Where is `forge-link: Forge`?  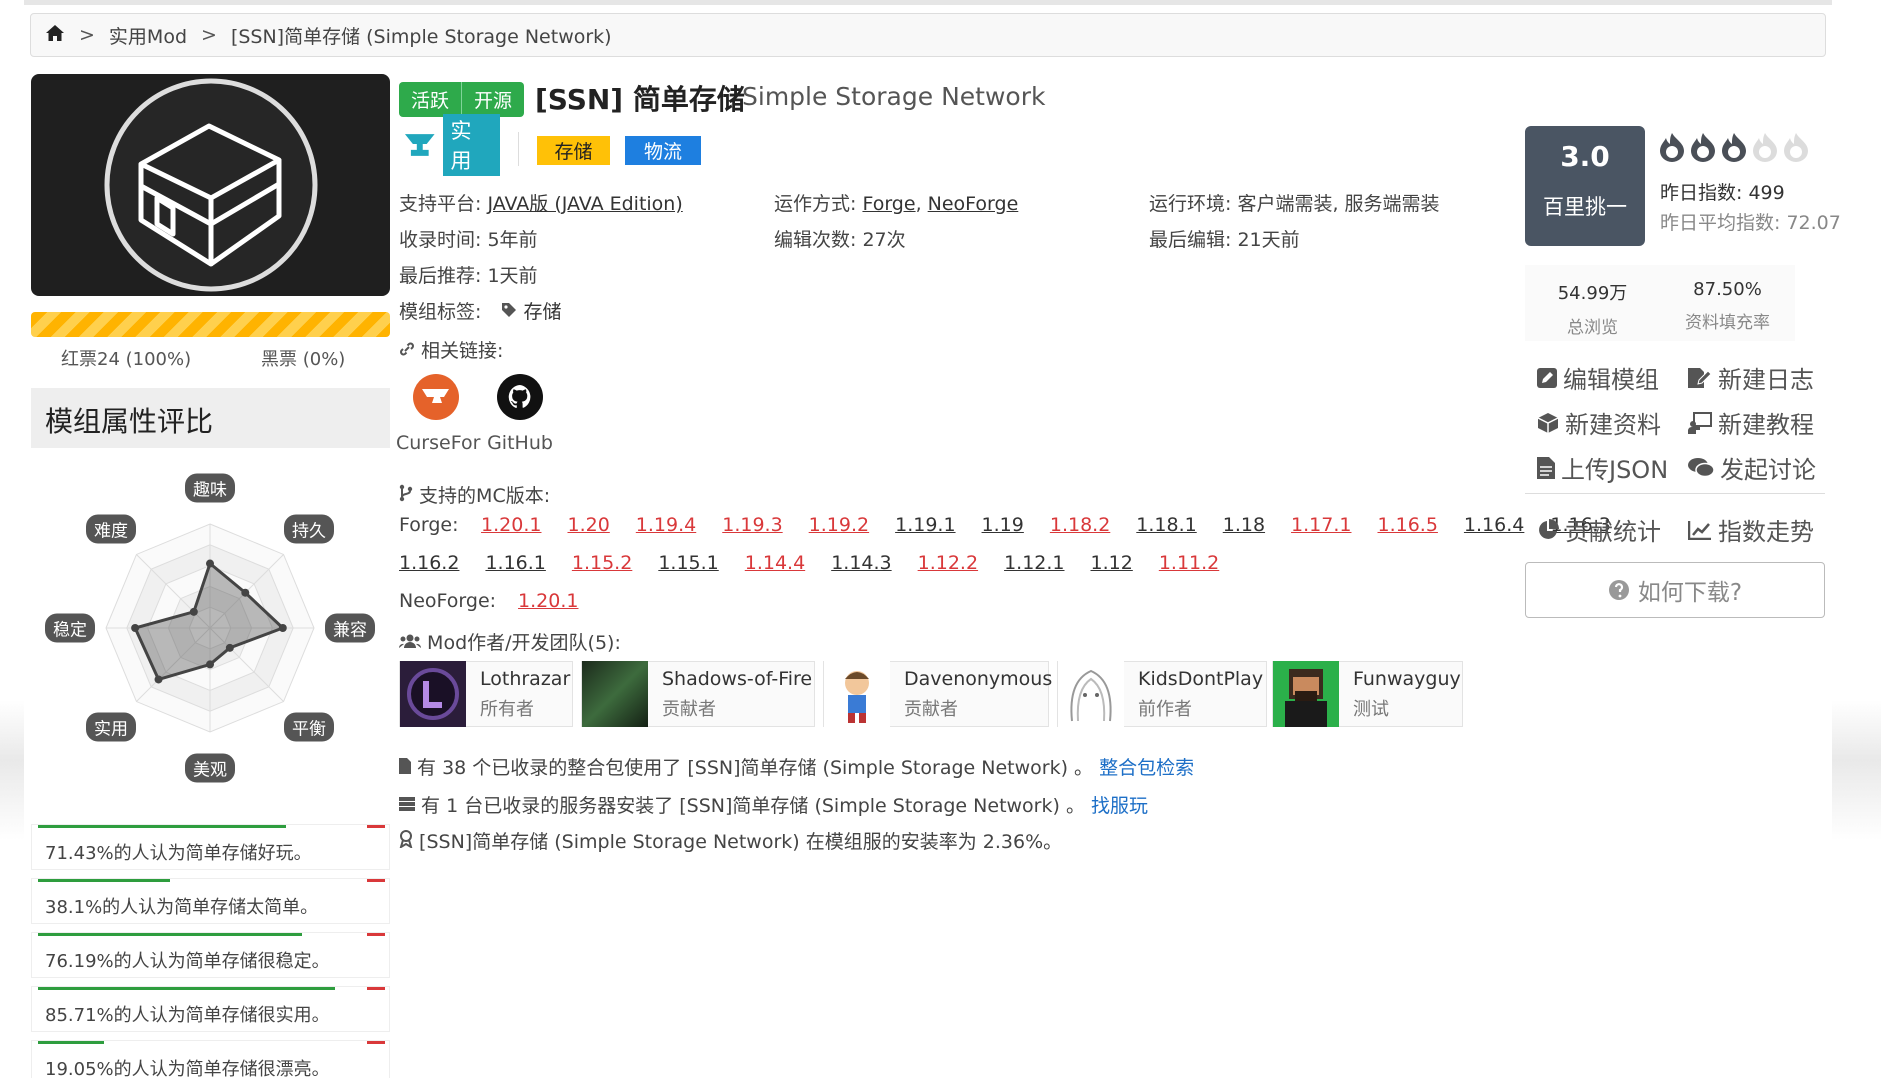 forge-link: Forge is located at coordinates (888, 204).